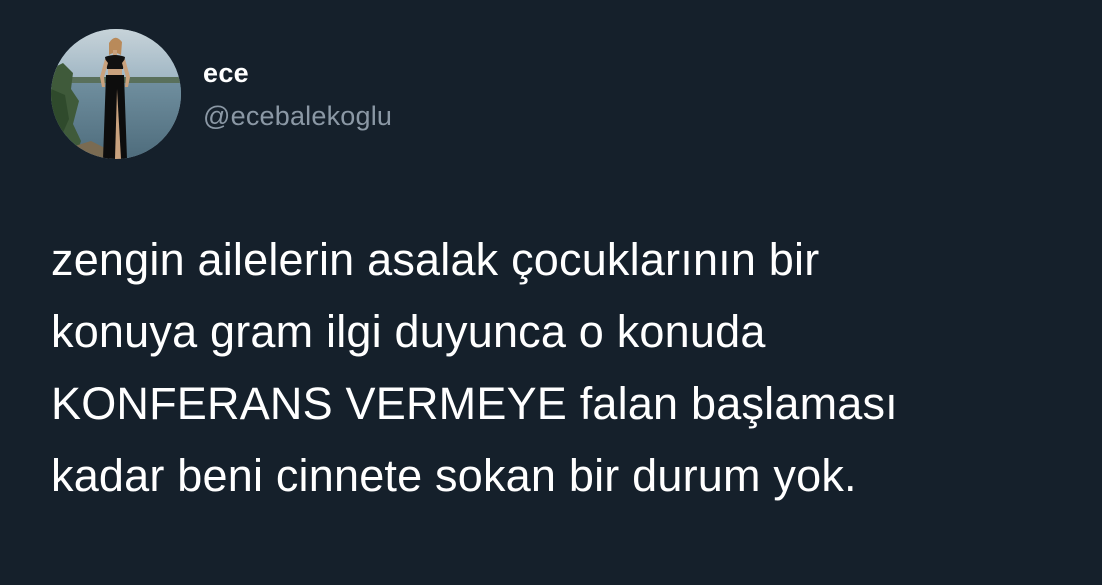 This screenshot has height=585, width=1102. Describe the element at coordinates (297, 94) in the screenshot. I see `author-info: ece @ecebalekoglu` at that location.